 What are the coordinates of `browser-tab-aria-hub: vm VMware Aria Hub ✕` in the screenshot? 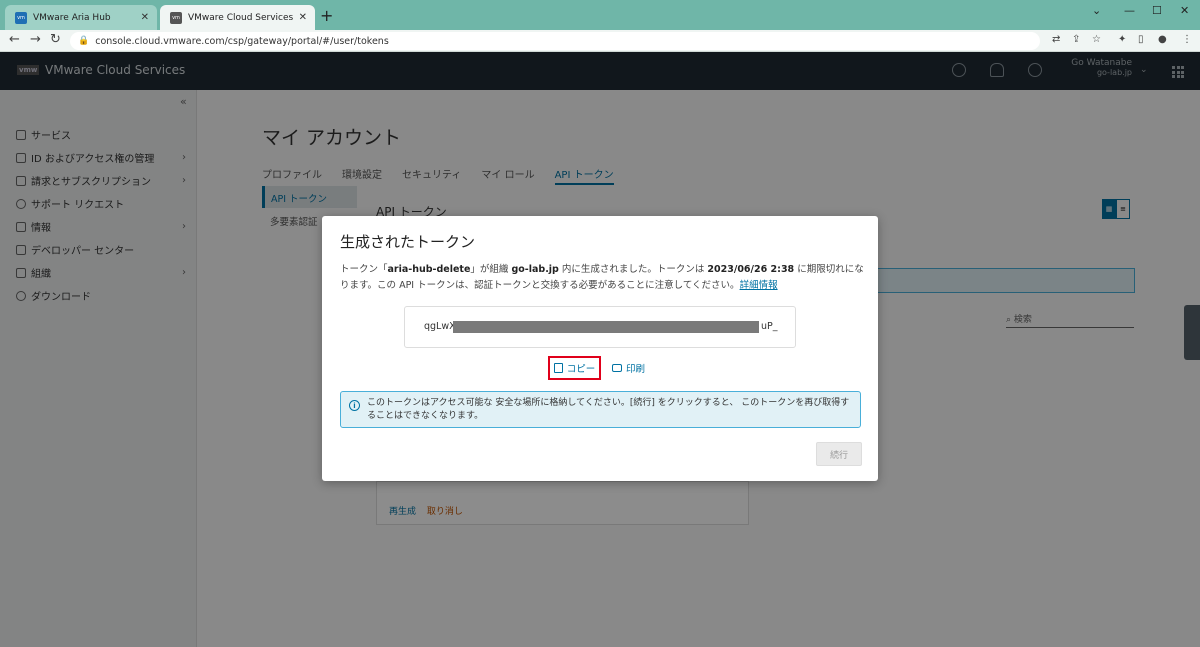 It's located at (81, 17).